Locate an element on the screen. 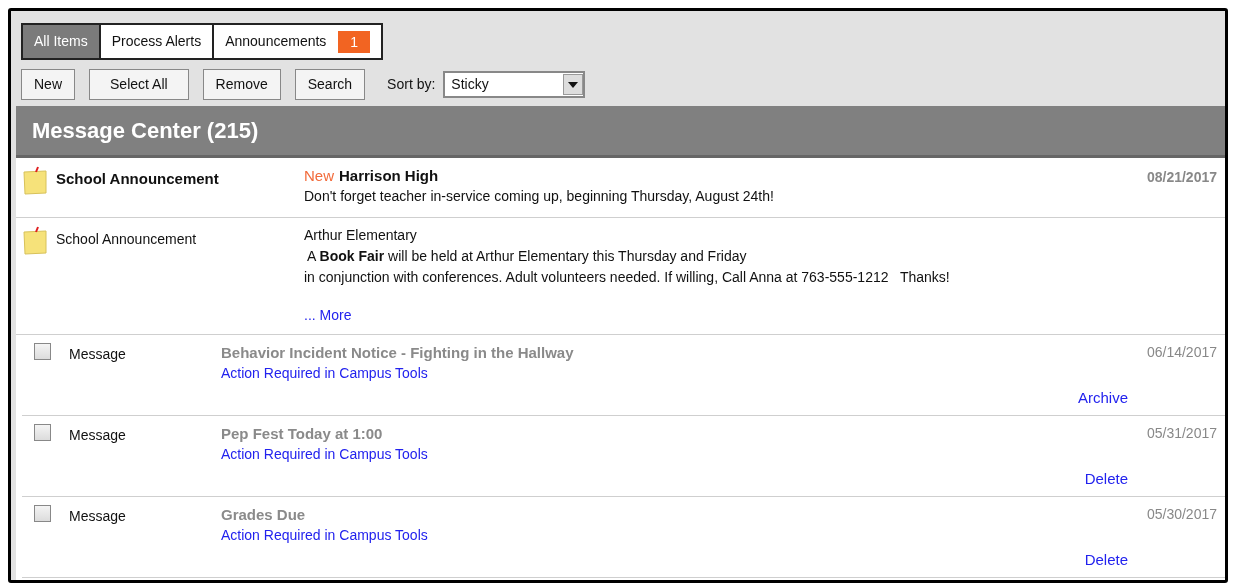 The width and height of the screenshot is (1236, 586). more-link: ... More is located at coordinates (328, 315).